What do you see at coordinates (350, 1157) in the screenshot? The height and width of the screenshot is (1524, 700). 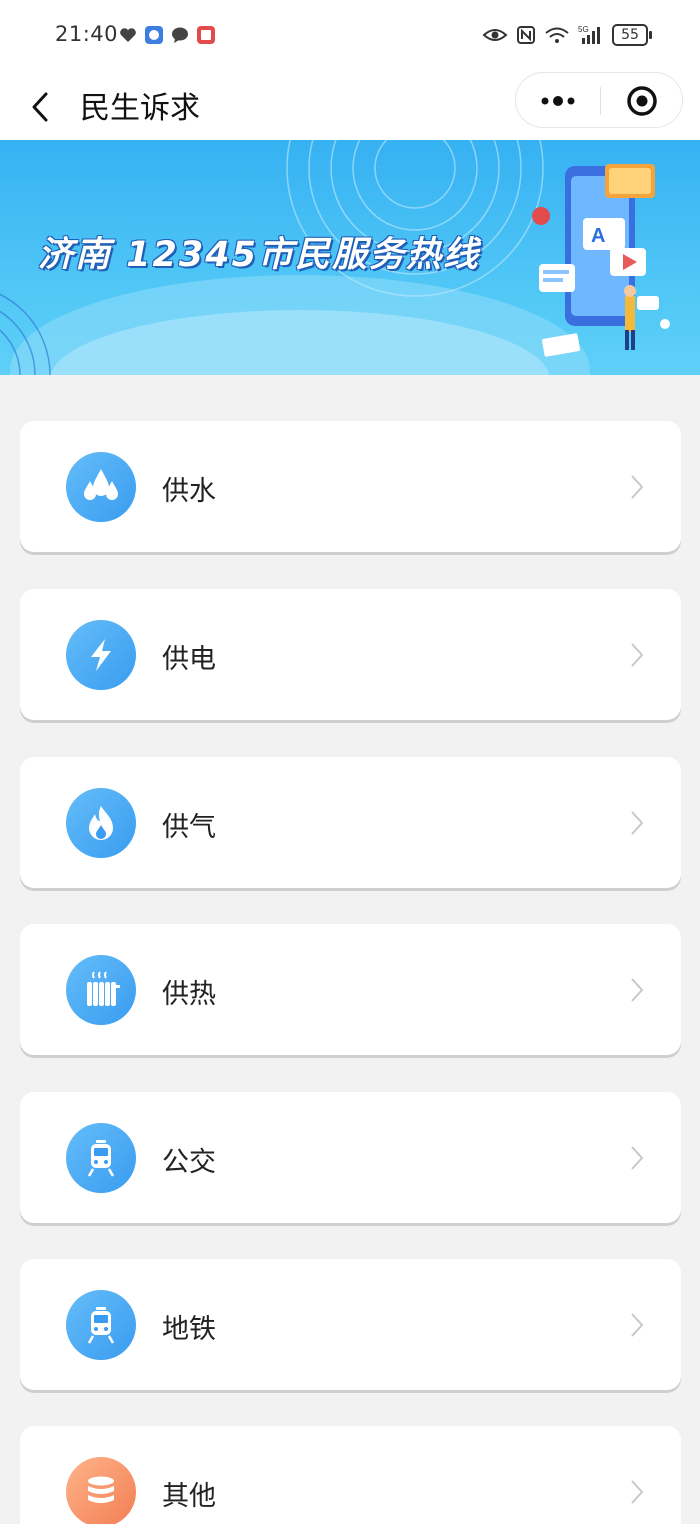 I see `service-item-bus: 公交` at bounding box center [350, 1157].